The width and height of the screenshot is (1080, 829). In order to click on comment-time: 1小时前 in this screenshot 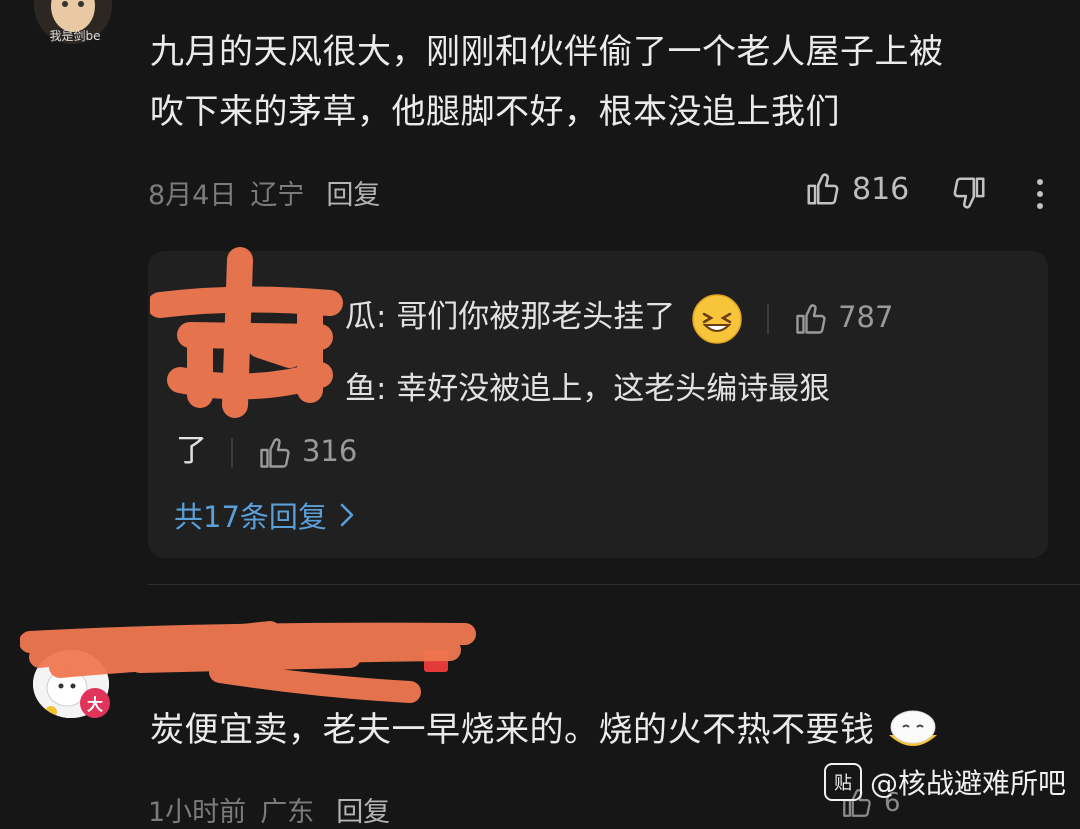, I will do `click(197, 812)`.